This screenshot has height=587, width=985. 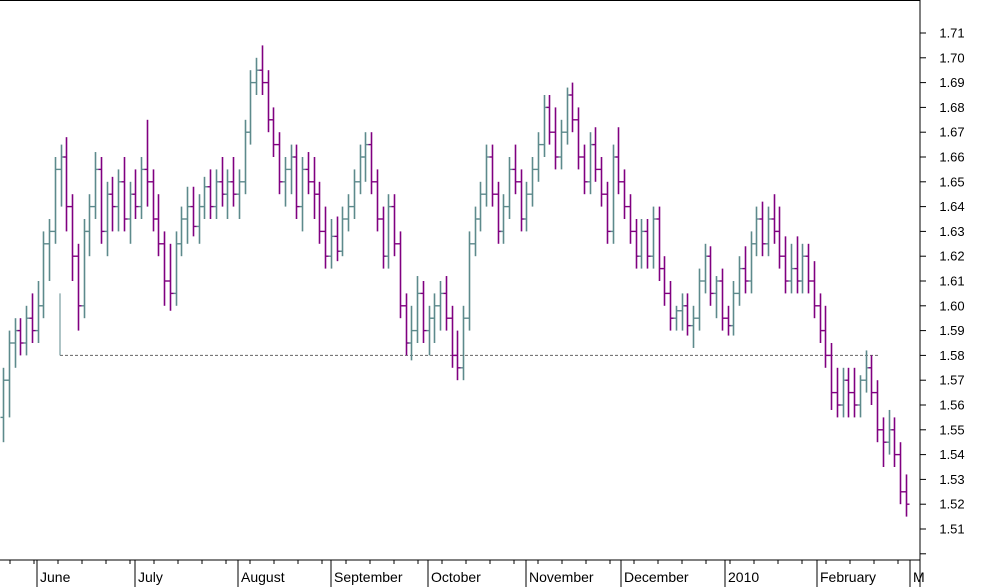 What do you see at coordinates (456, 577) in the screenshot?
I see `x-month-label: October` at bounding box center [456, 577].